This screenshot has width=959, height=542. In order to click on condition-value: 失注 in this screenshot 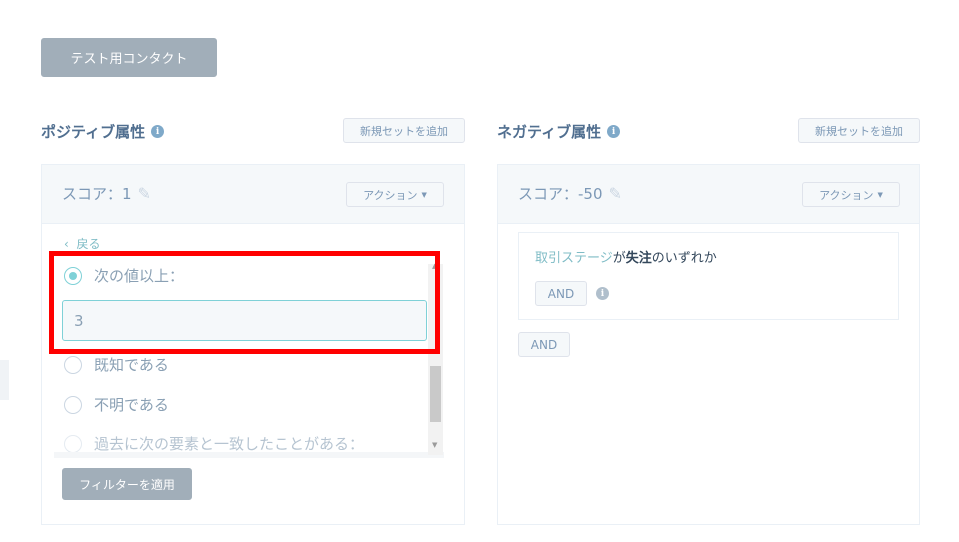, I will do `click(638, 258)`.